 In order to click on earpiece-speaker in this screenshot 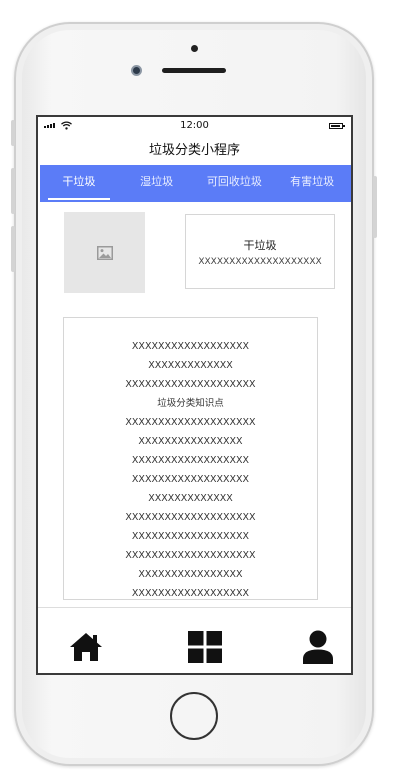, I will do `click(194, 70)`.